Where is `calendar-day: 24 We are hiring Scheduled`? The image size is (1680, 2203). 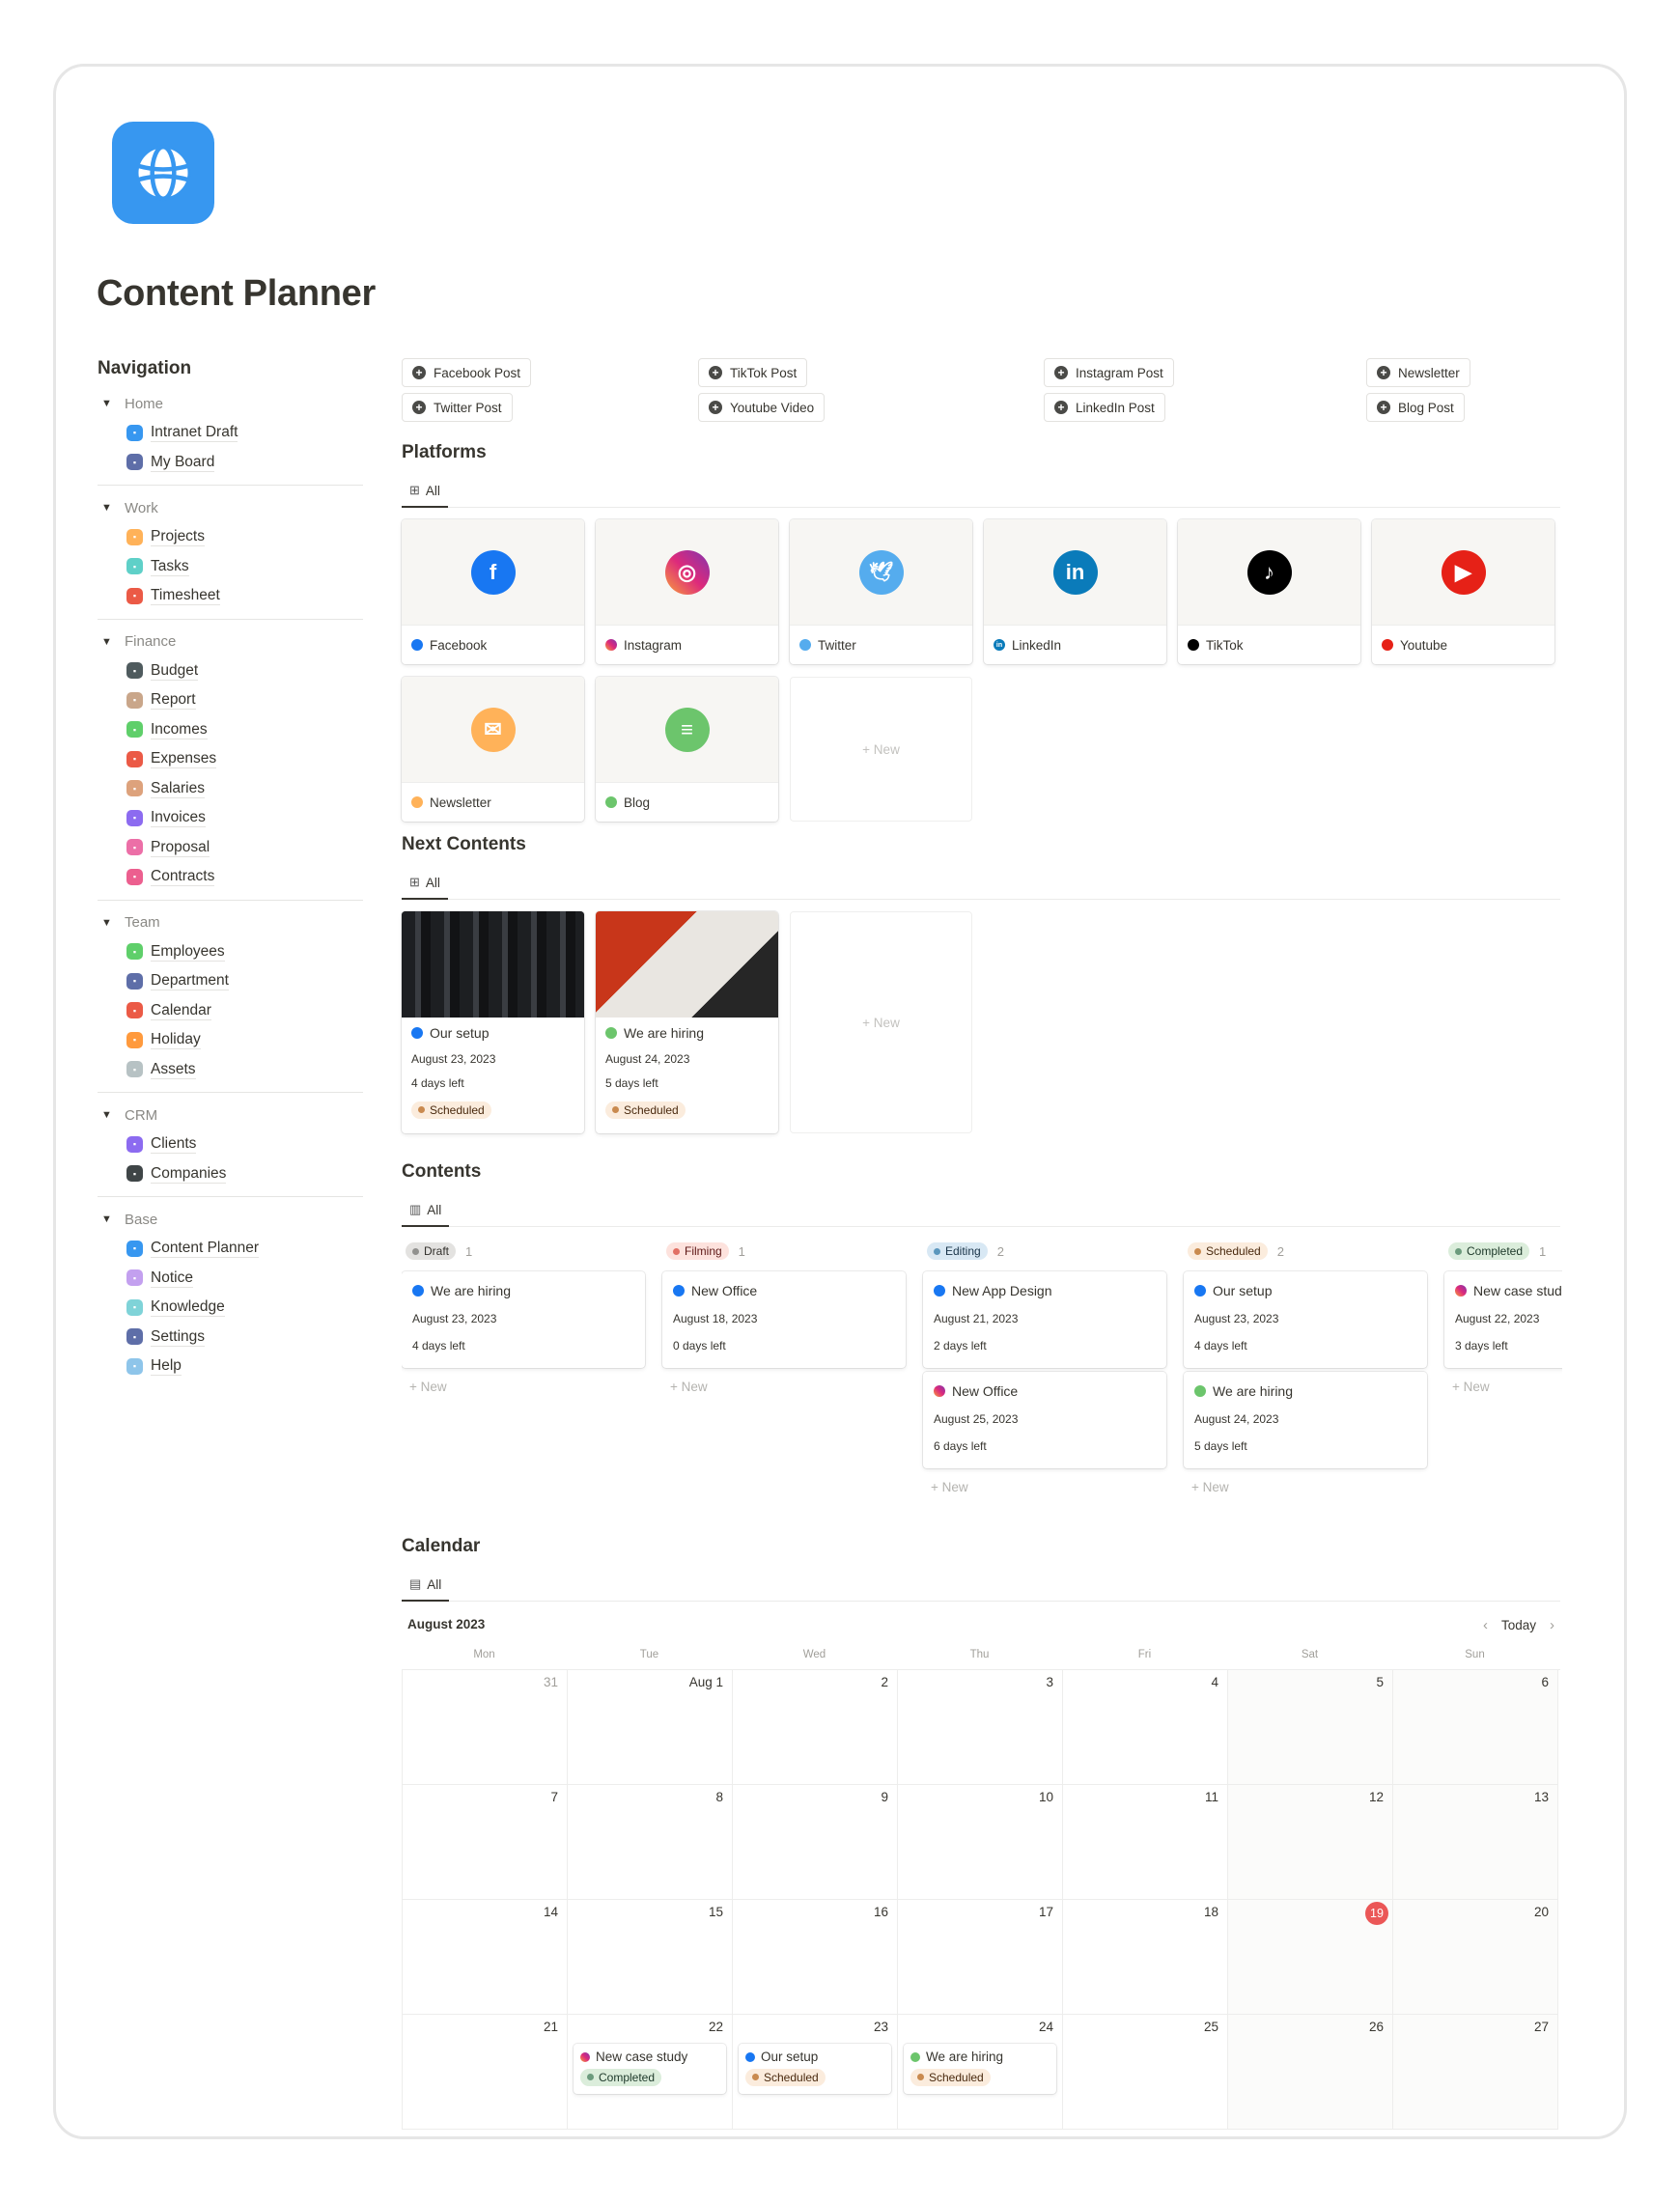 calendar-day: 24 We are hiring Scheduled is located at coordinates (981, 2072).